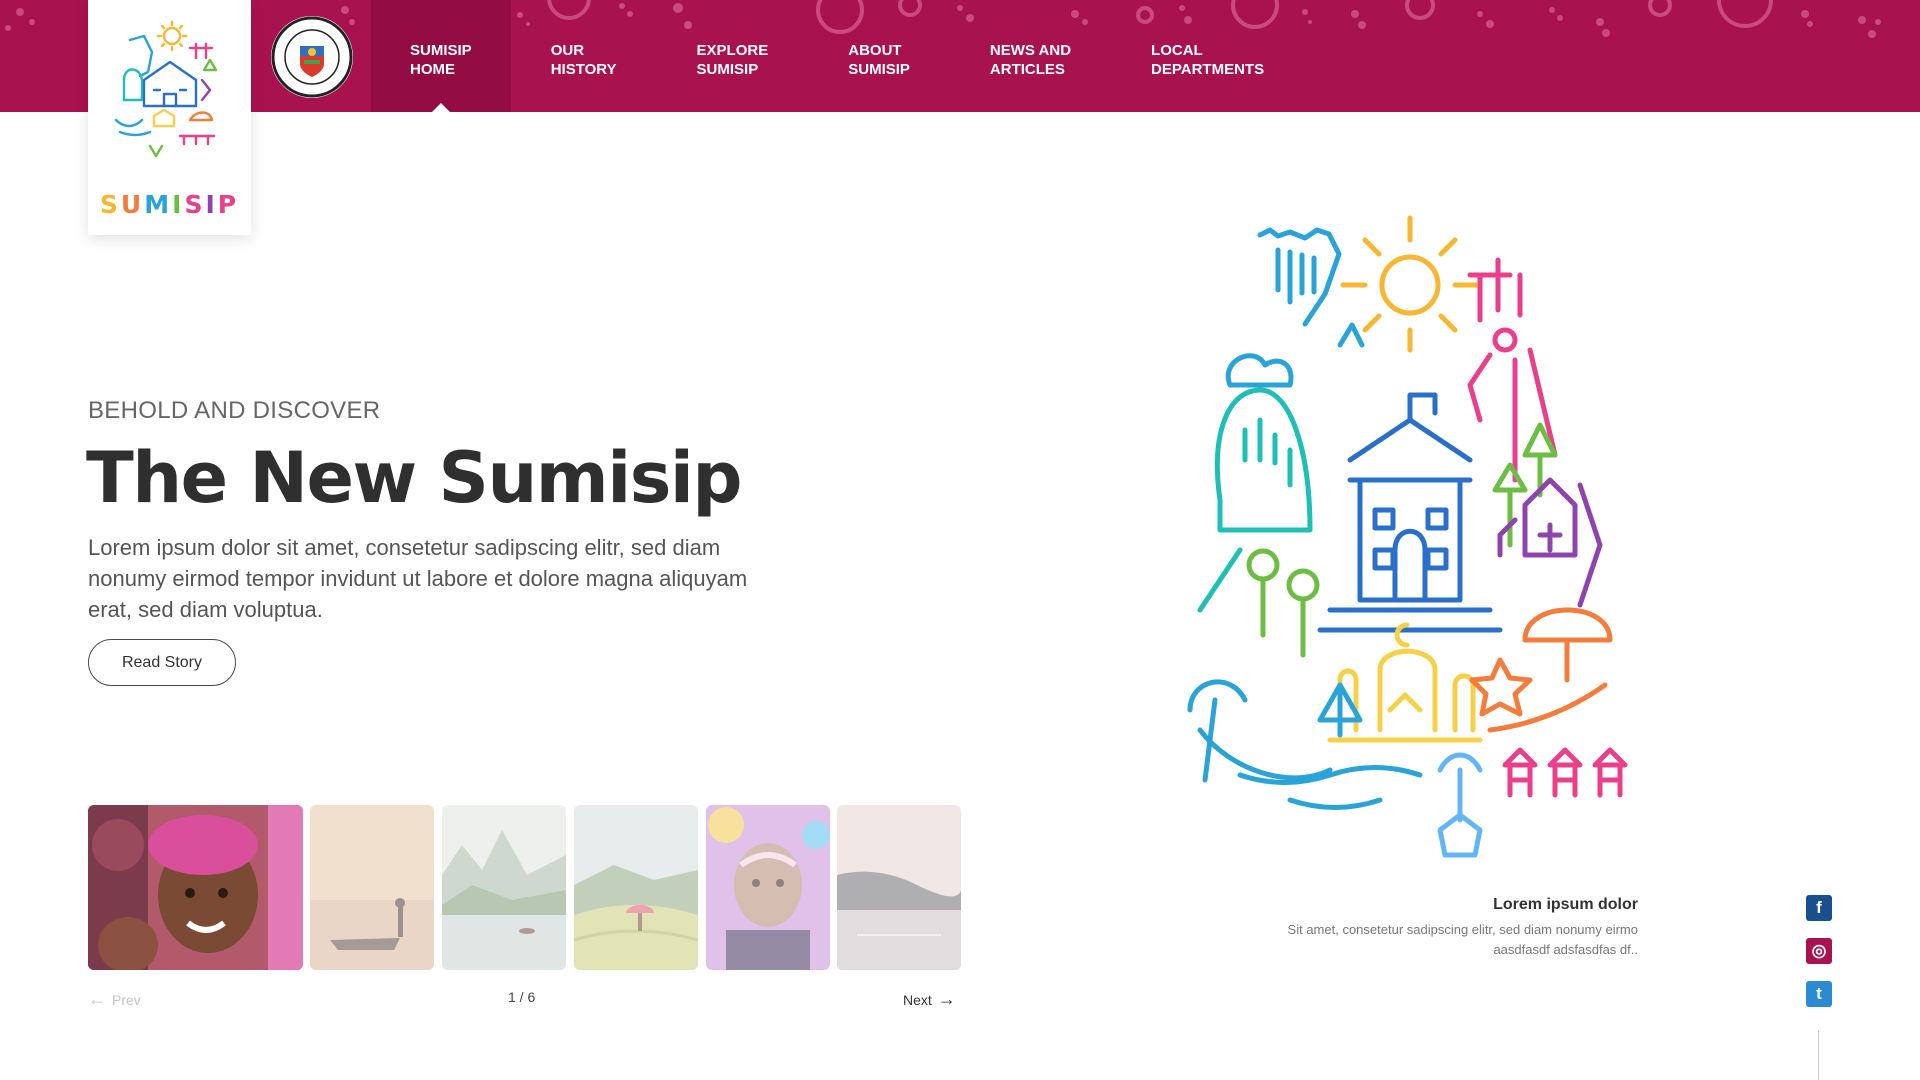 This screenshot has height=1080, width=1920. I want to click on twitter-link: t, so click(1819, 994).